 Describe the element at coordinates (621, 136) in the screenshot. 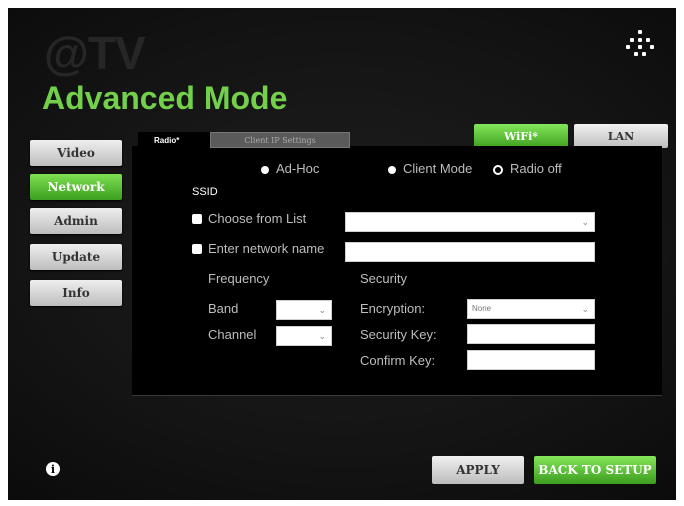

I see `lan-button: LAN` at that location.